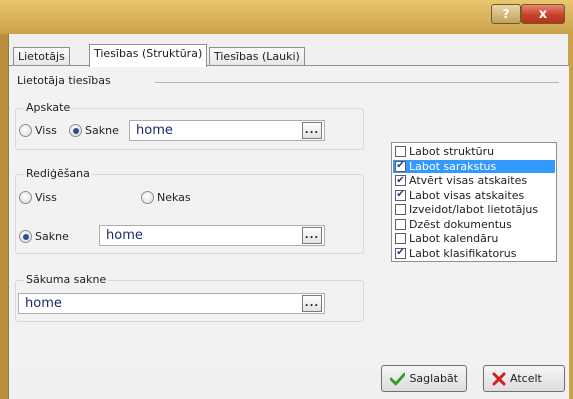 This screenshot has width=573, height=399. What do you see at coordinates (58, 173) in the screenshot?
I see `redigesana-legend: Rediģēšana` at bounding box center [58, 173].